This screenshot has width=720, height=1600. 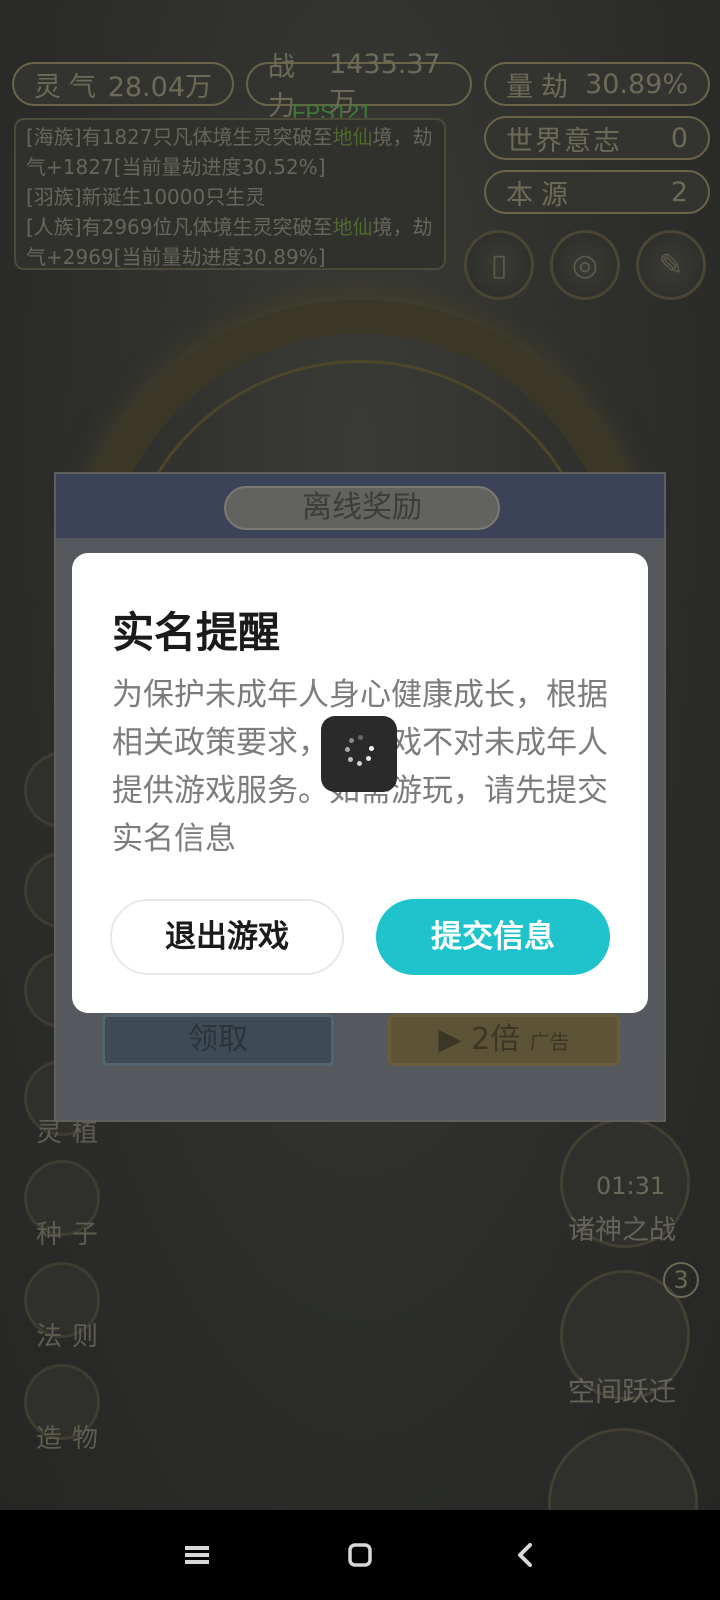 What do you see at coordinates (631, 1186) in the screenshot?
I see `gods-war-timer: 01:31` at bounding box center [631, 1186].